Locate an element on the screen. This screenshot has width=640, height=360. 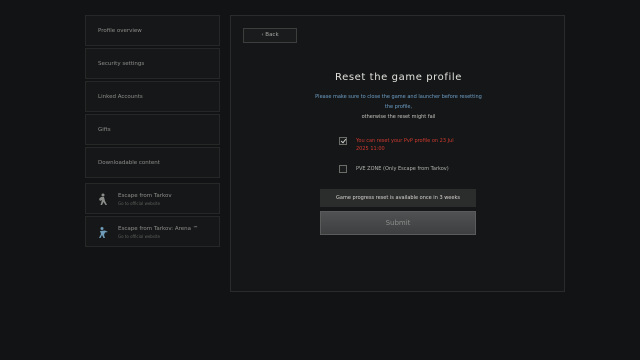
instruction-warning: otherwise the reset might fail is located at coordinates (398, 117).